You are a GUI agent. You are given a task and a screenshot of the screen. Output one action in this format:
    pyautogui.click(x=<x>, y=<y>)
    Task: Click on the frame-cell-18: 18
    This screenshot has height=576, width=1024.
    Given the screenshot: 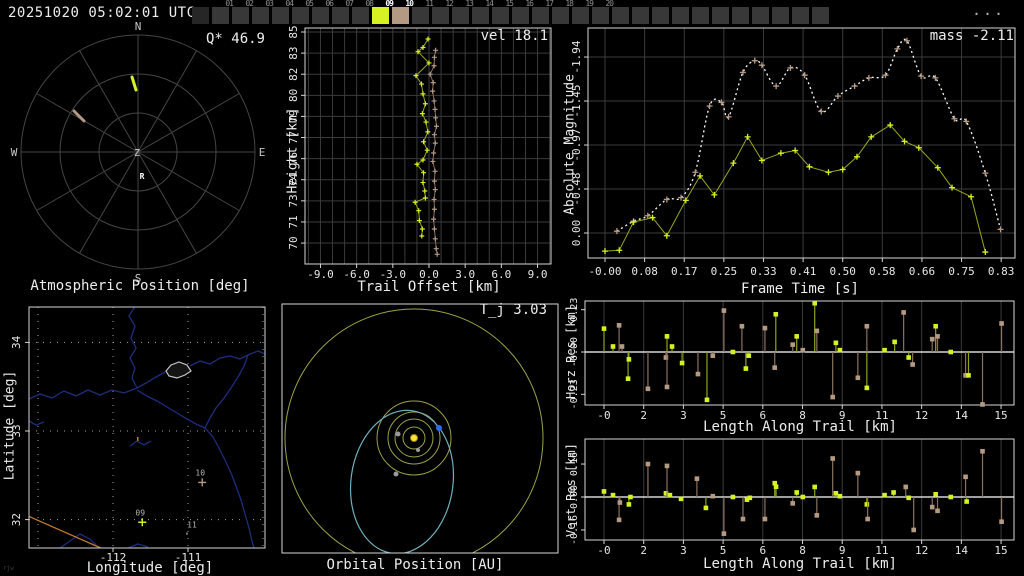 What is the action you would take?
    pyautogui.click(x=563, y=12)
    